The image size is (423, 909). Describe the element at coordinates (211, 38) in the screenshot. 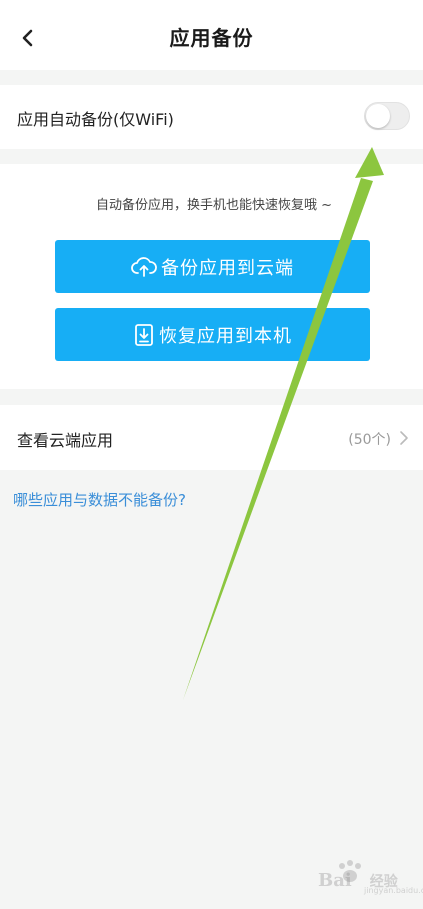

I see `page-title: 应用备份` at that location.